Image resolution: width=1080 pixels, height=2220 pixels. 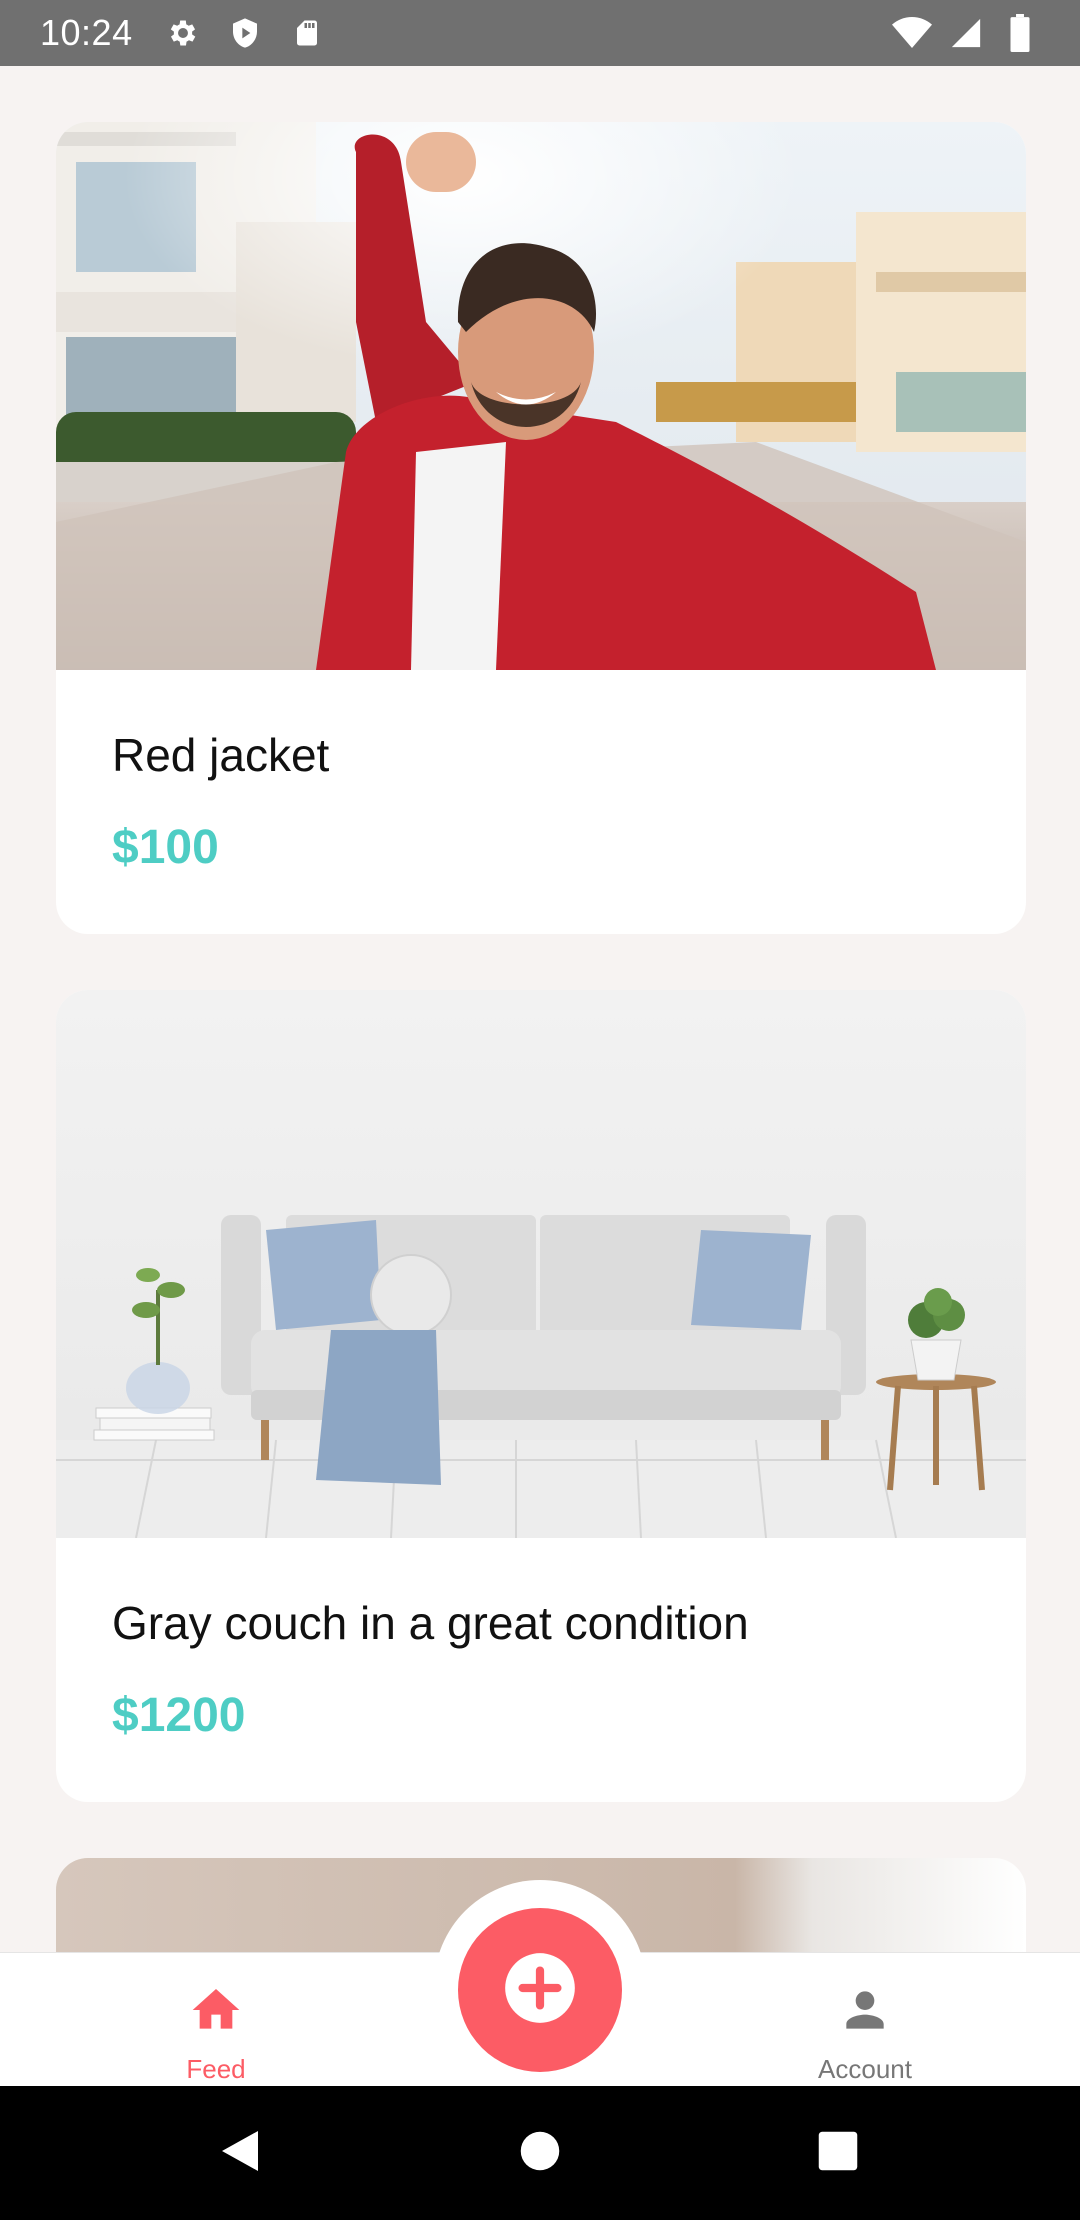 What do you see at coordinates (183, 33) in the screenshot?
I see `gear-icon` at bounding box center [183, 33].